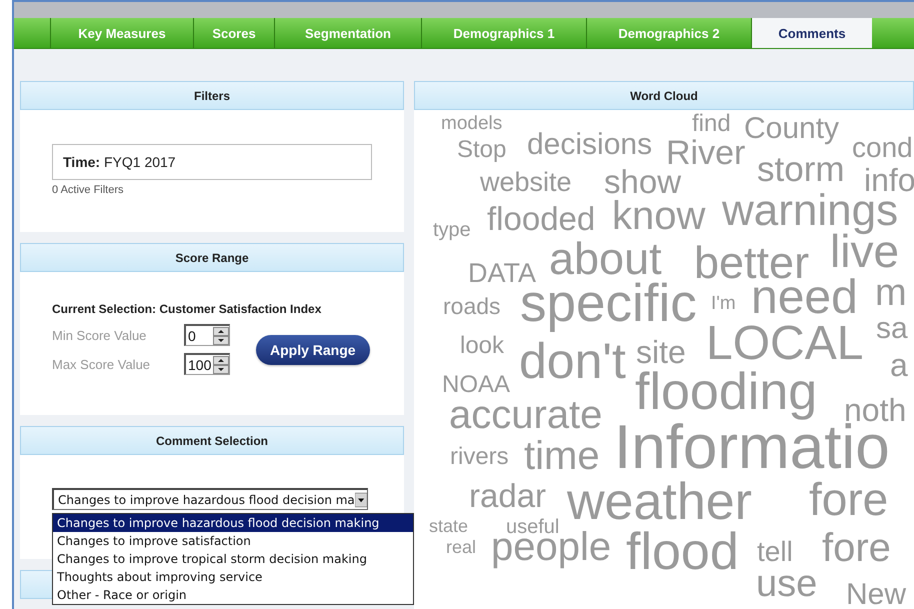  Describe the element at coordinates (210, 499) in the screenshot. I see `comment-dropdown: Changes to improve hazardous flood decision ma` at that location.